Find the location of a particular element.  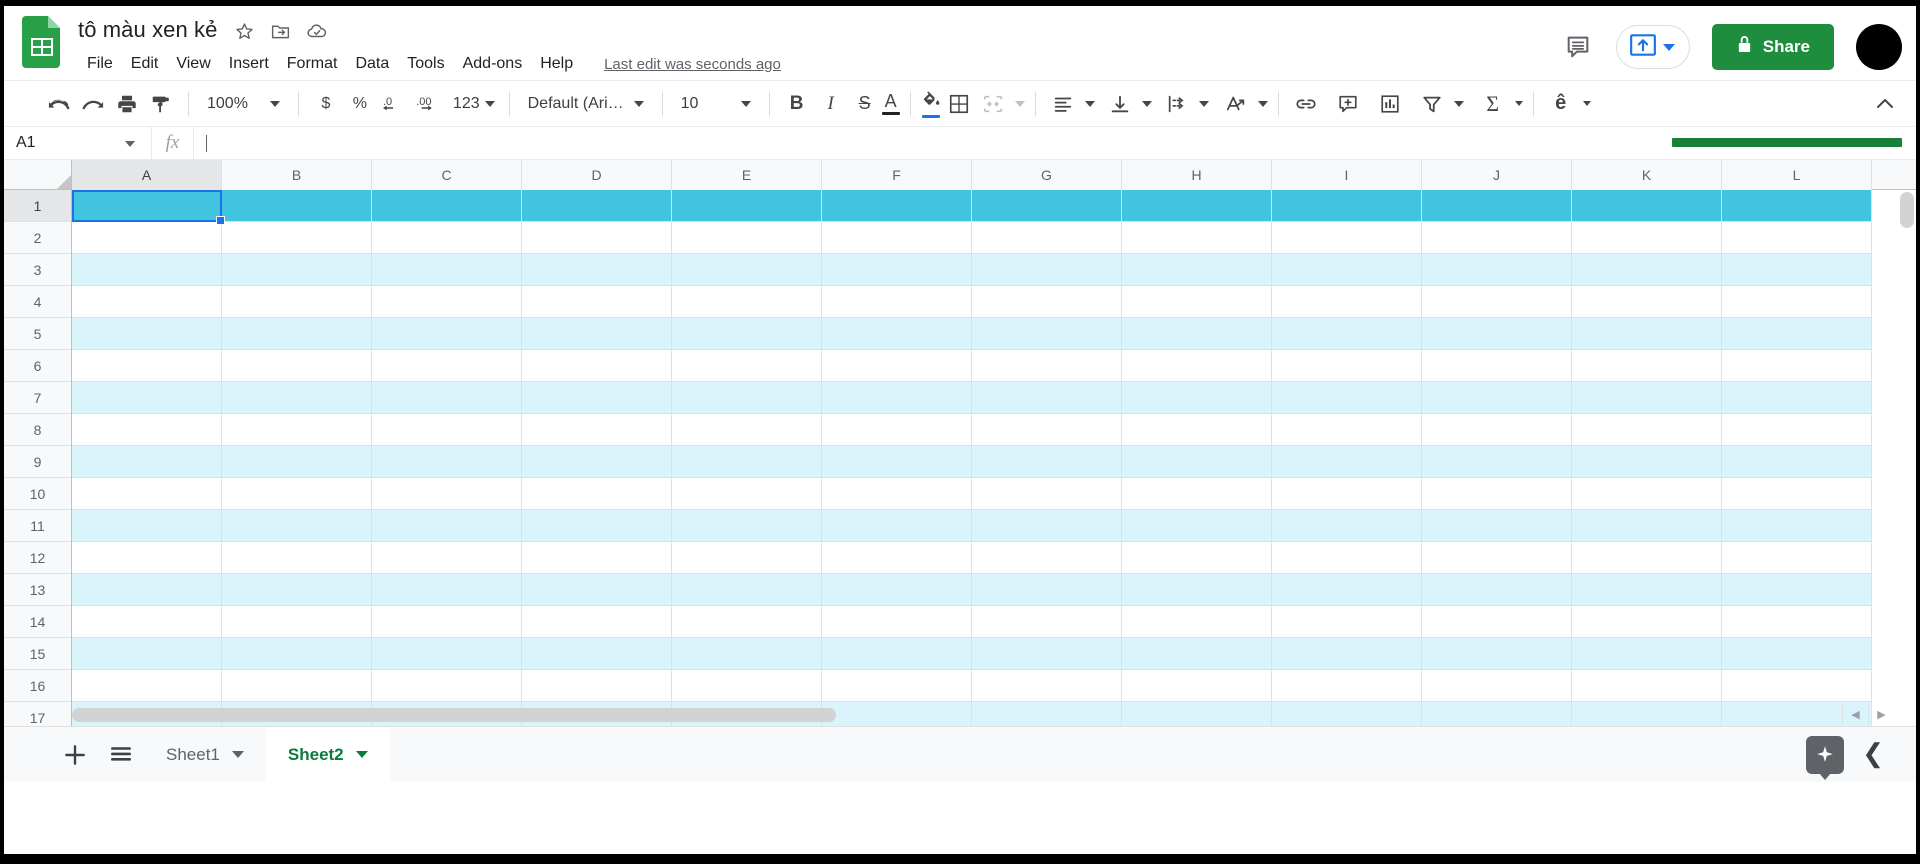

cell-I11 is located at coordinates (1347, 526).